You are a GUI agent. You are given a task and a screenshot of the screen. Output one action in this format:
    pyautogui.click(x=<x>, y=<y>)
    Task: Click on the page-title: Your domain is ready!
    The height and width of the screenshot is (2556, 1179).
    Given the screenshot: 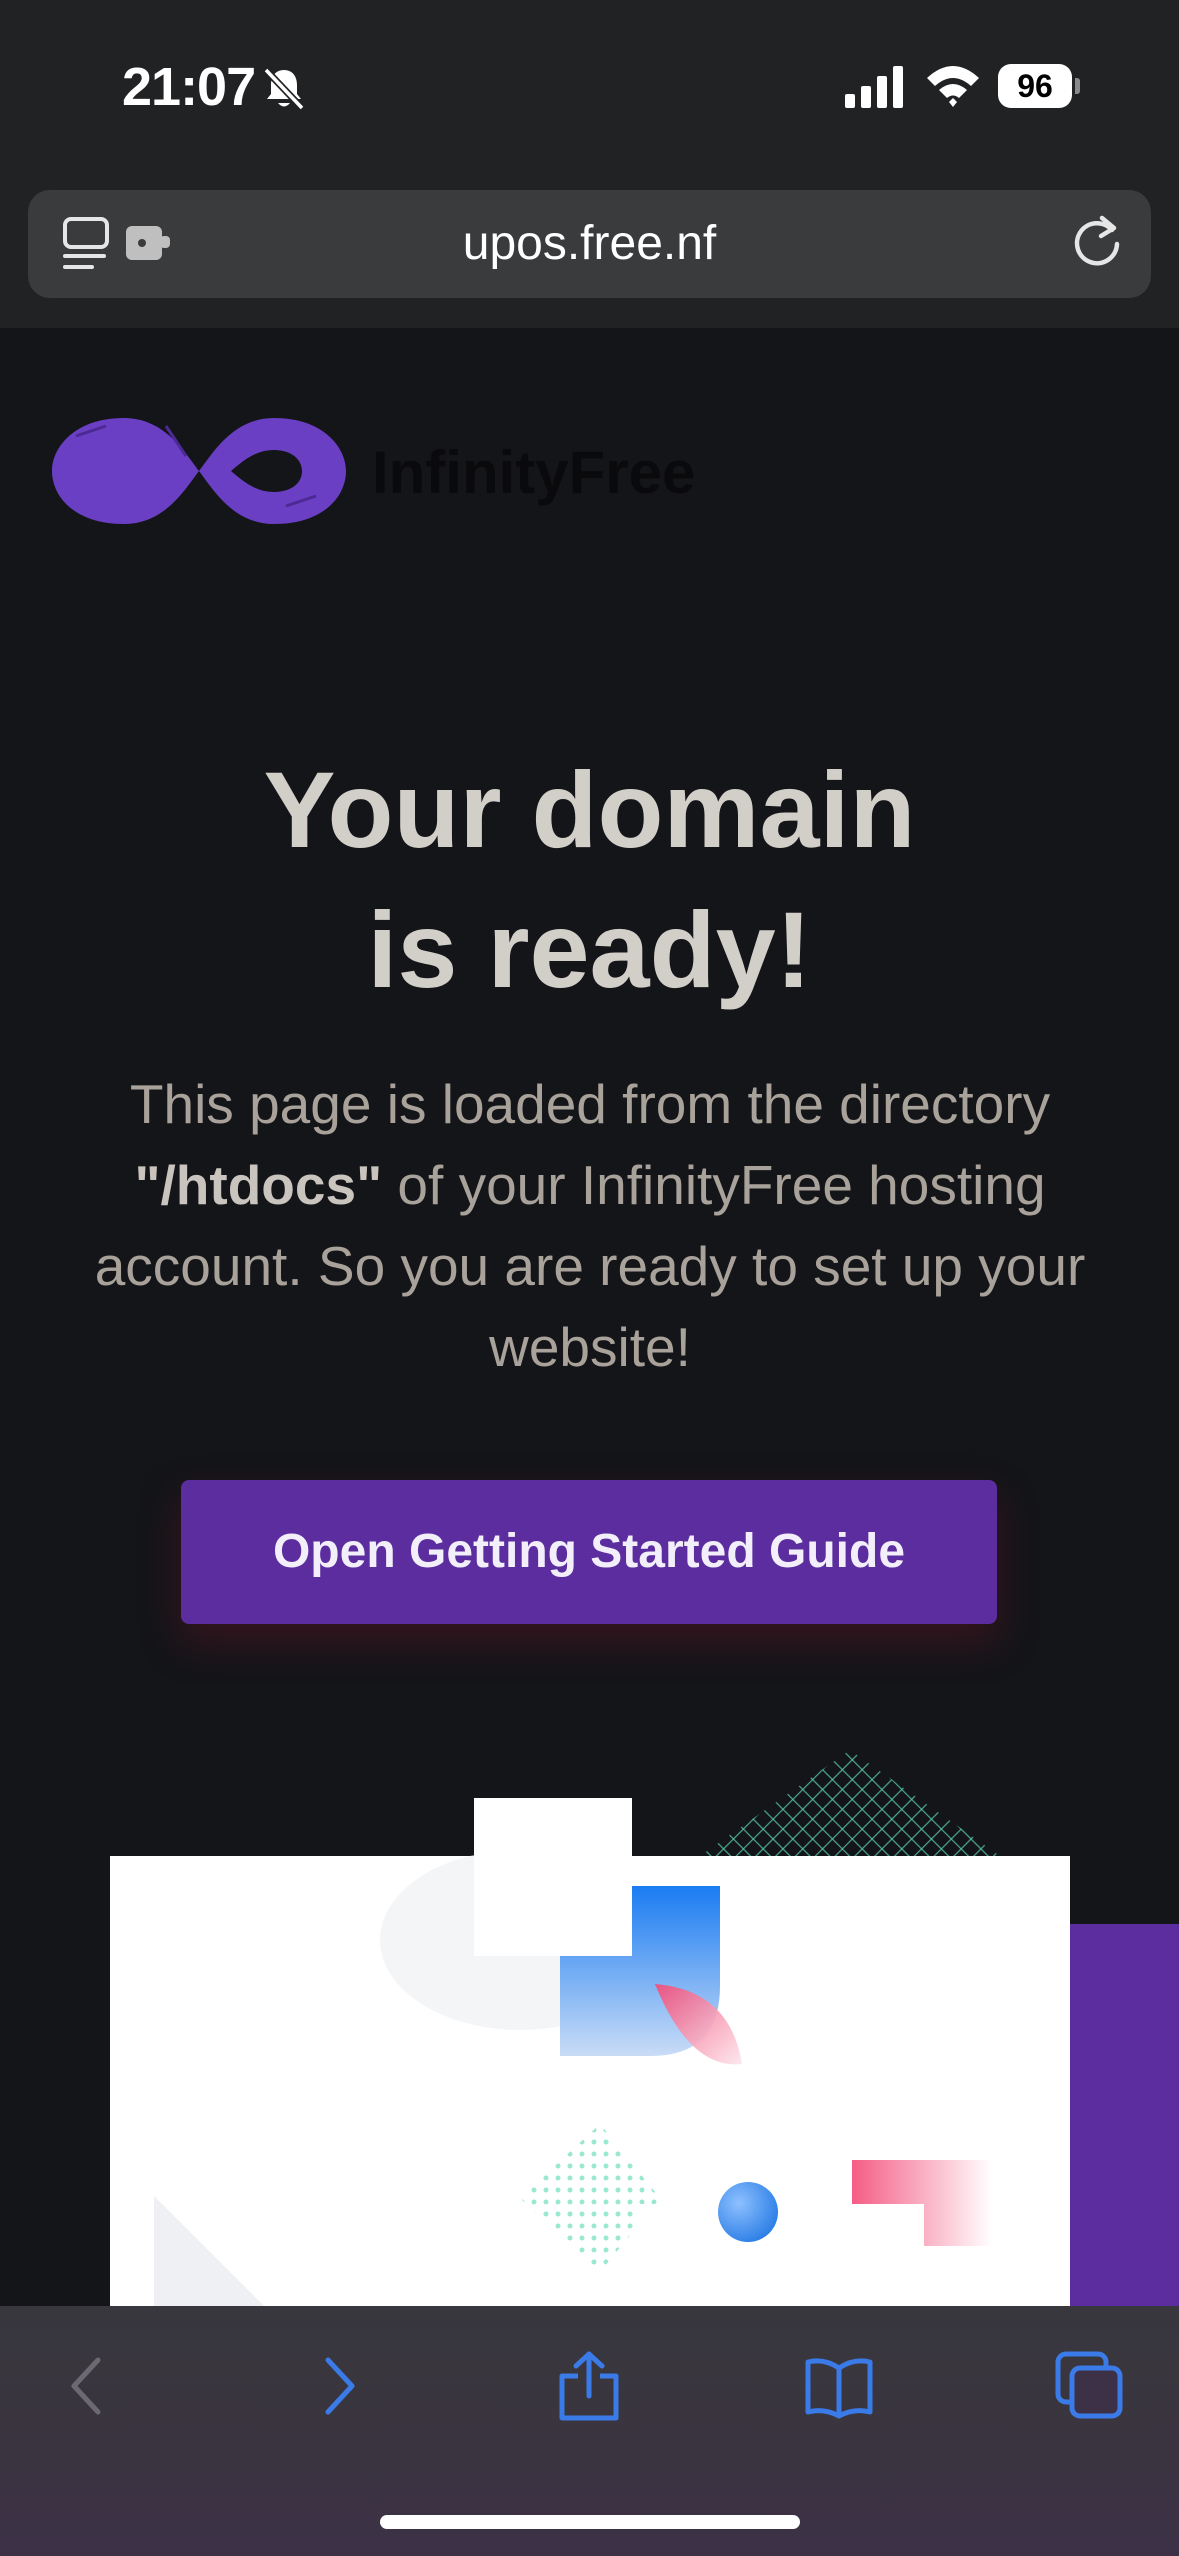 What is the action you would take?
    pyautogui.click(x=589, y=880)
    